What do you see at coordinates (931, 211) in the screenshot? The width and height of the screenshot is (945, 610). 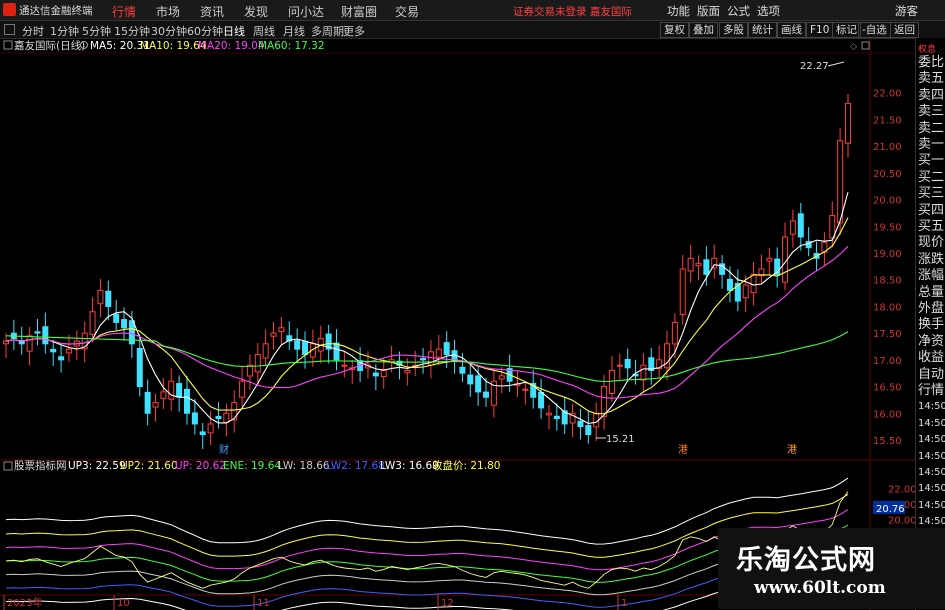 I see `panel-item-9: 买四` at bounding box center [931, 211].